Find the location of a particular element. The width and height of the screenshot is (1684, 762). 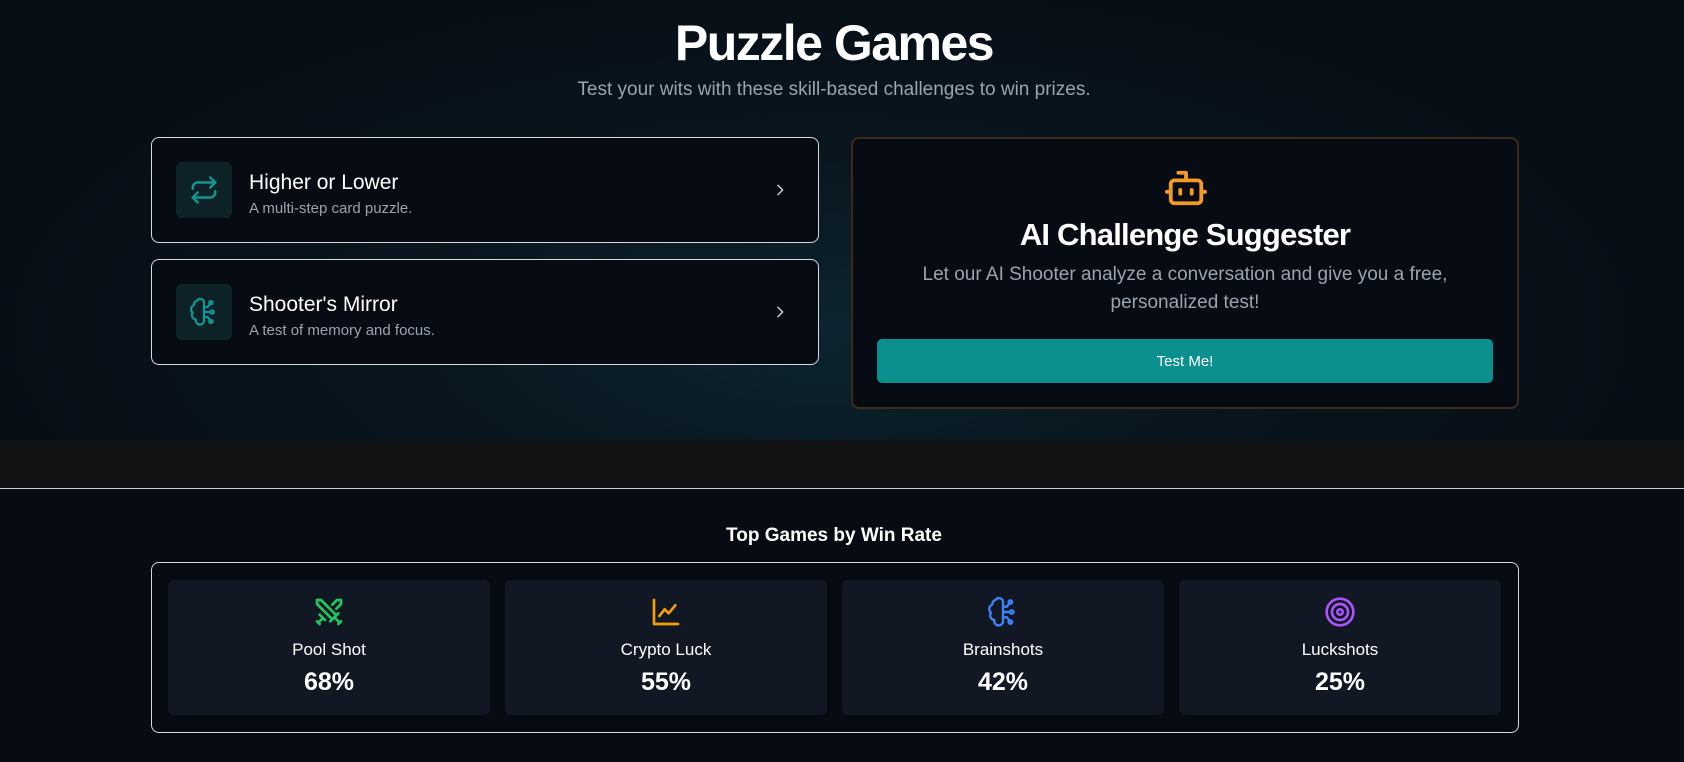

stat-name: Luckshots is located at coordinates (1340, 649).